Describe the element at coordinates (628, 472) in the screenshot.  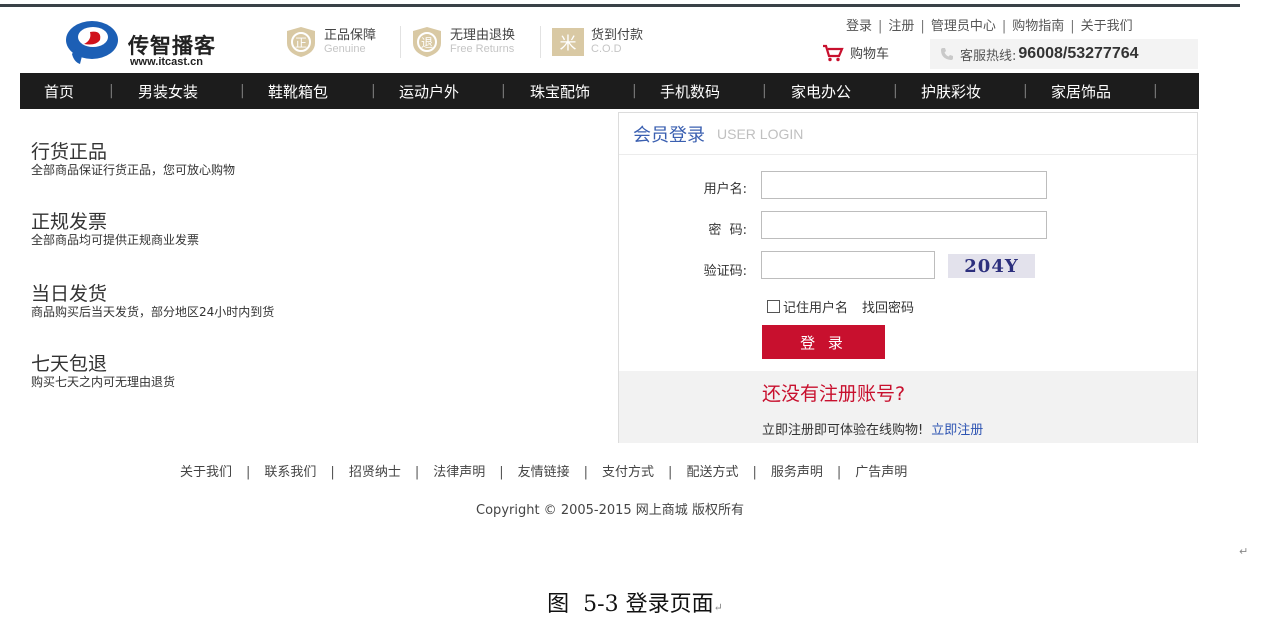
I see `footer-link-payment: 支付方式` at that location.